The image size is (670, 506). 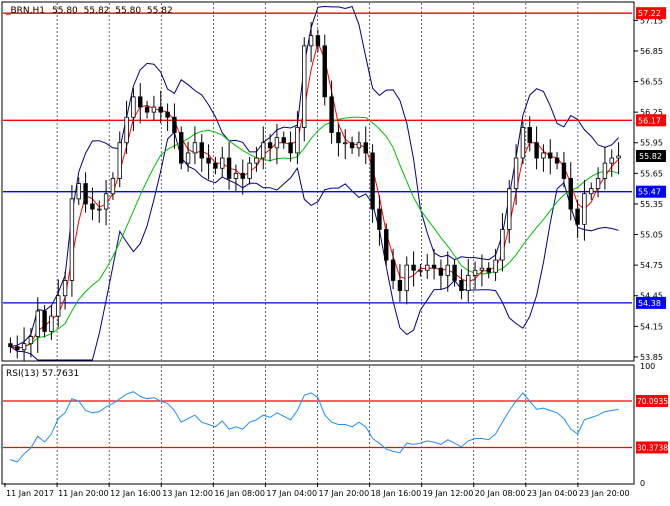 What do you see at coordinates (651, 51) in the screenshot?
I see `price-tick-label: 56.85` at bounding box center [651, 51].